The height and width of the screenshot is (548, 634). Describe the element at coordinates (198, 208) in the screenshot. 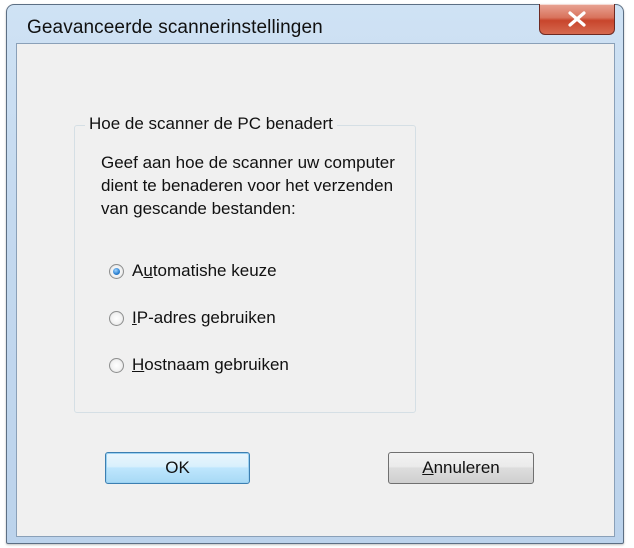

I see `description-line: van gescande bestanden:` at that location.